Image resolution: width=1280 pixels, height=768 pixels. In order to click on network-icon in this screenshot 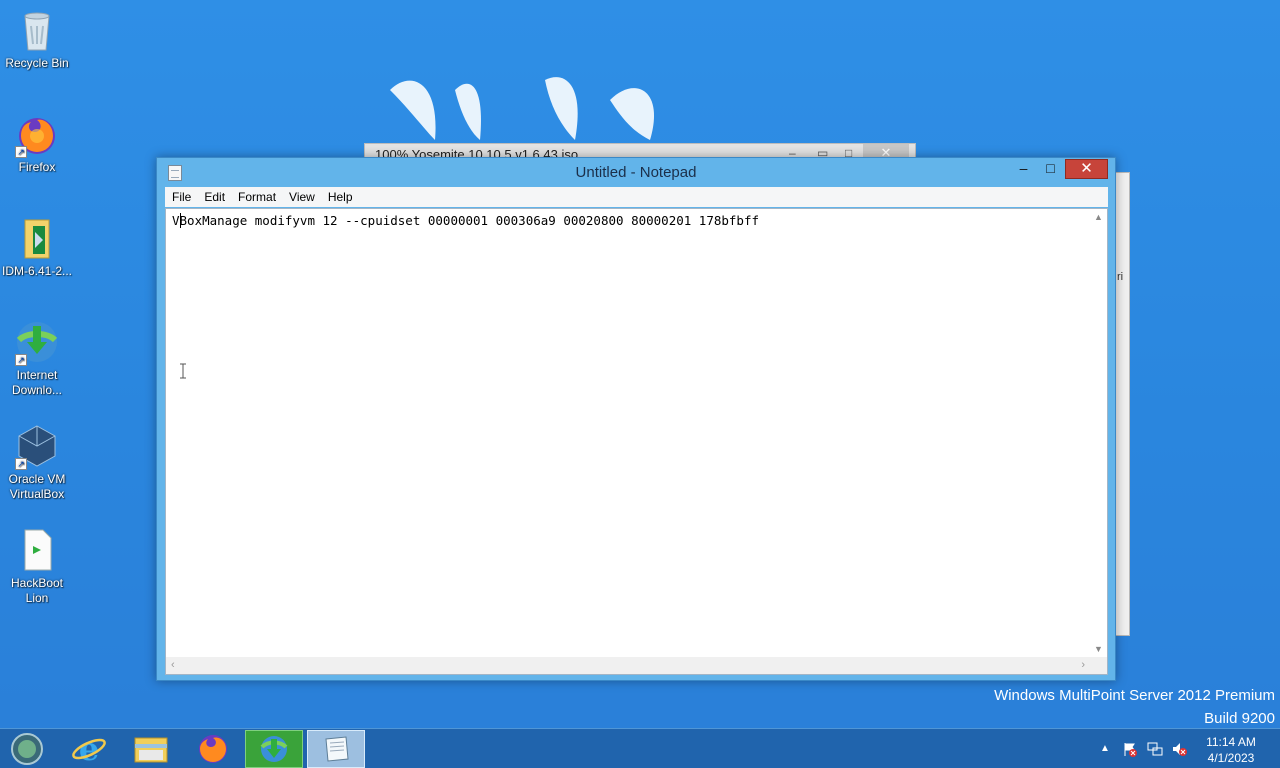, I will do `click(1155, 749)`.